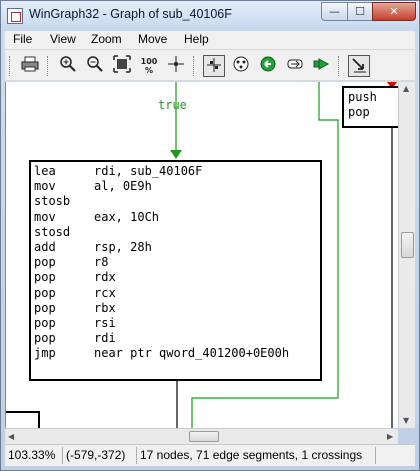  What do you see at coordinates (241, 66) in the screenshot?
I see `circle-dots-icon` at bounding box center [241, 66].